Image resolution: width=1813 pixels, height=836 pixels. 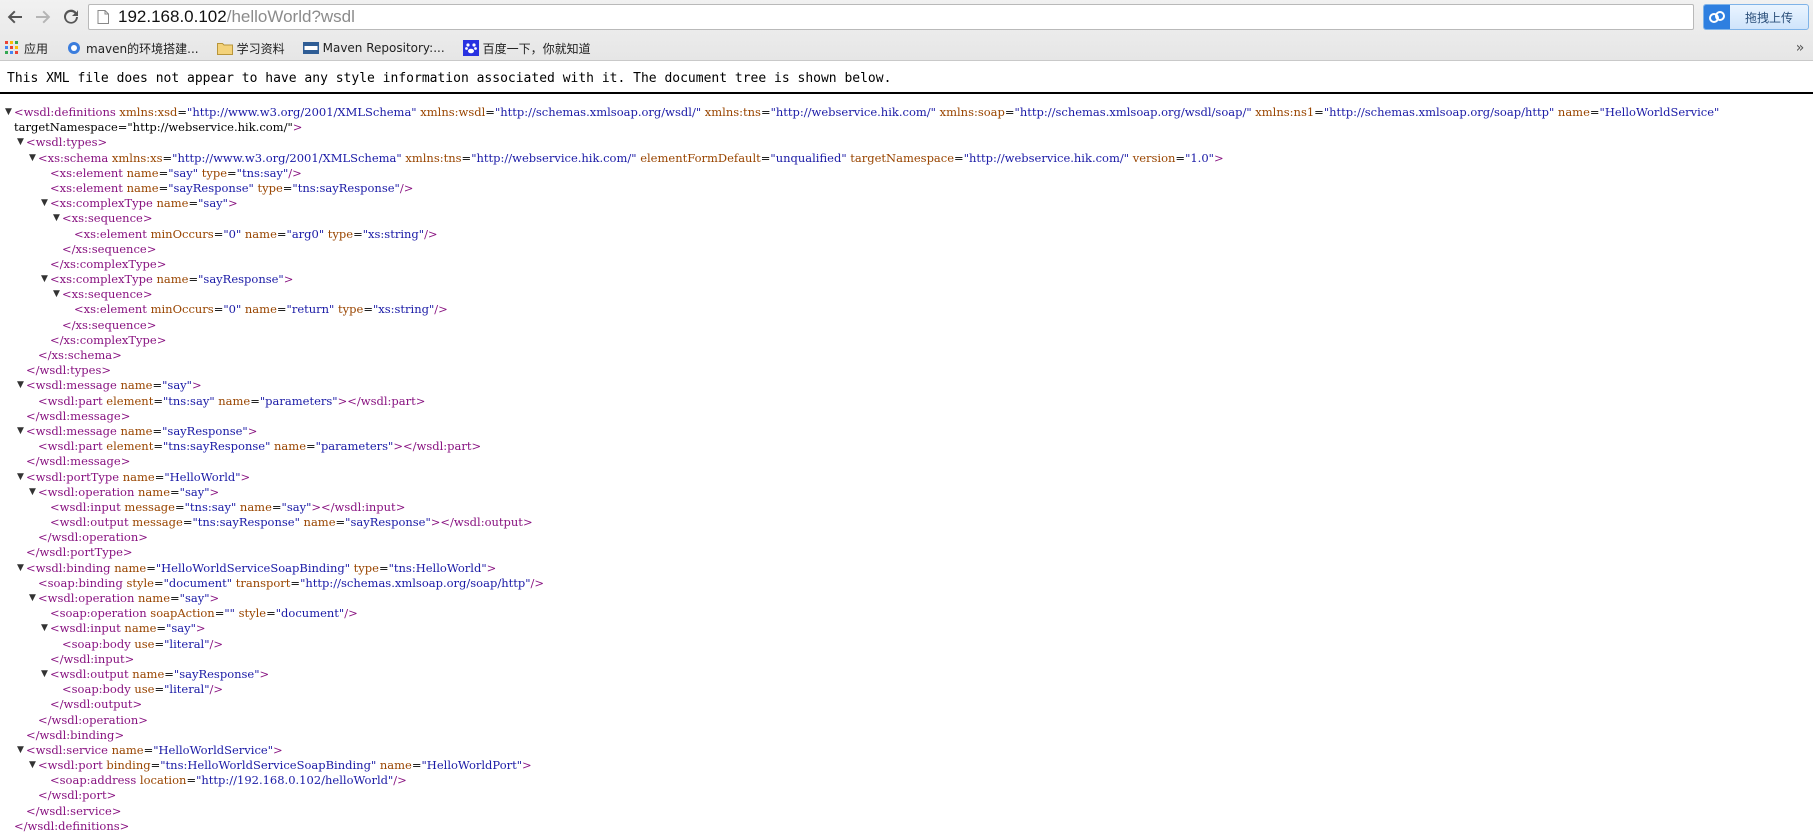 I want to click on xml-line: </wsdl:binding>, so click(x=907, y=735).